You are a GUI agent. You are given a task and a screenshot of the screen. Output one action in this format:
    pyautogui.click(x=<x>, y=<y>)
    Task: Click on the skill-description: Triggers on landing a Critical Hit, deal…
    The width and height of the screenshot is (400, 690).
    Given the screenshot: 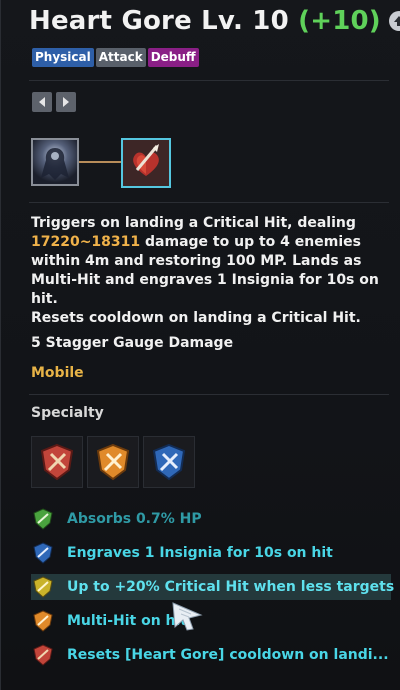 What is the action you would take?
    pyautogui.click(x=211, y=271)
    